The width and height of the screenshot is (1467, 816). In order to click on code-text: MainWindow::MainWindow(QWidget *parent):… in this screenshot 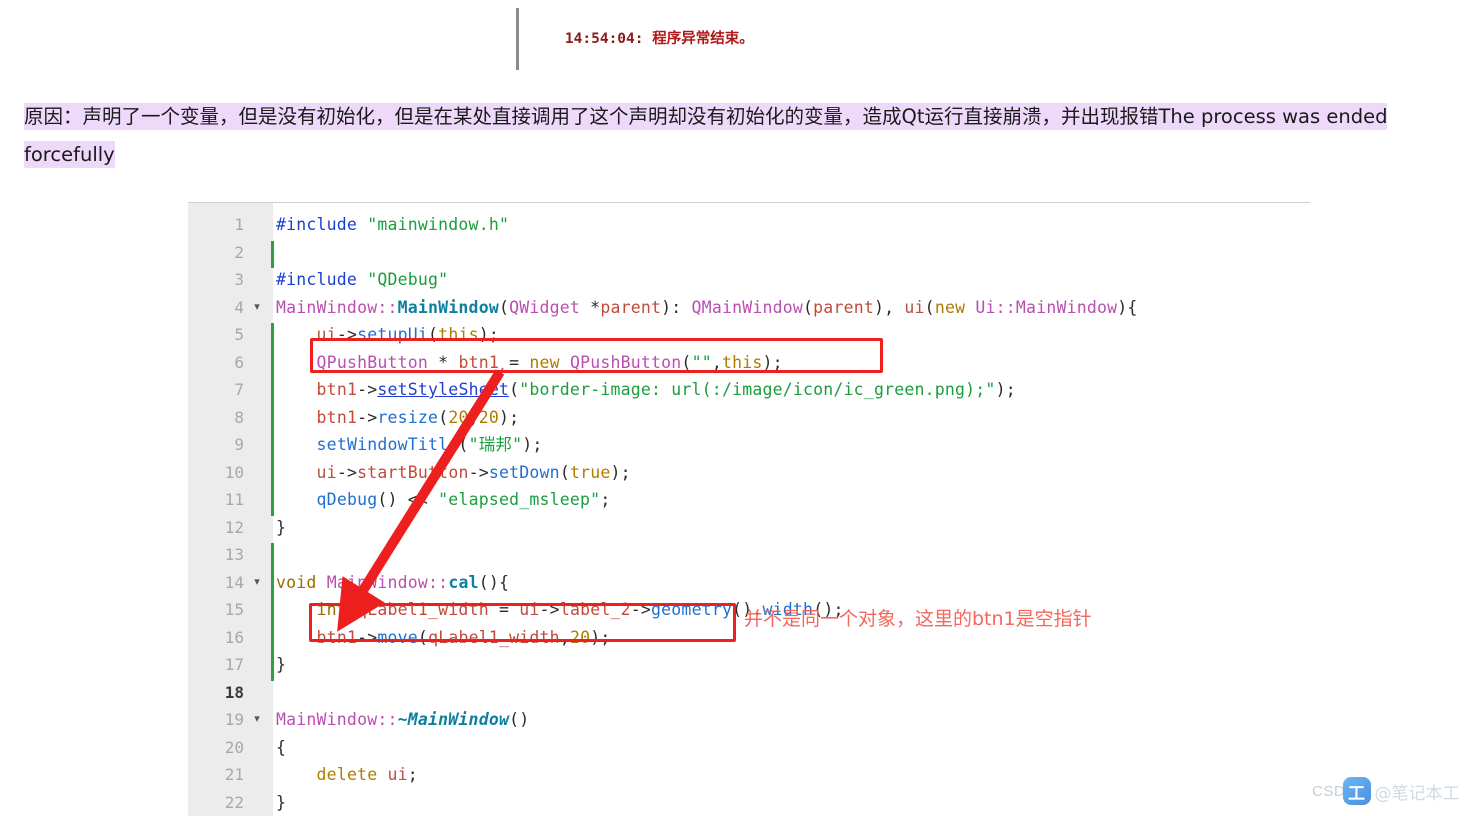, I will do `click(707, 308)`.